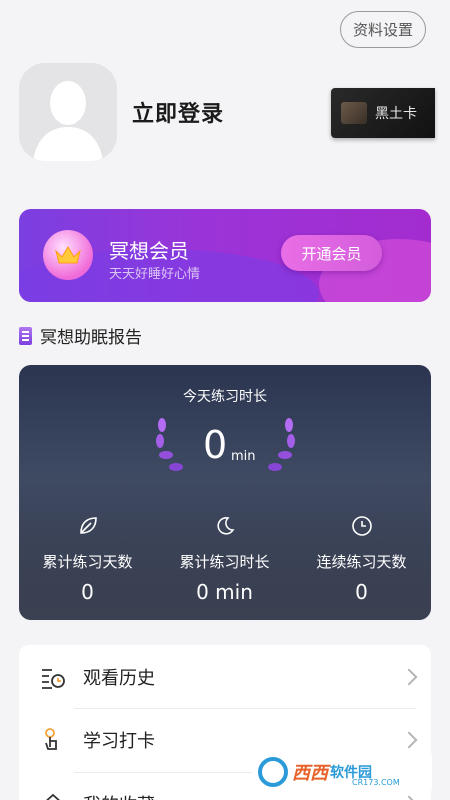 The image size is (450, 800). I want to click on avatar, so click(68, 112).